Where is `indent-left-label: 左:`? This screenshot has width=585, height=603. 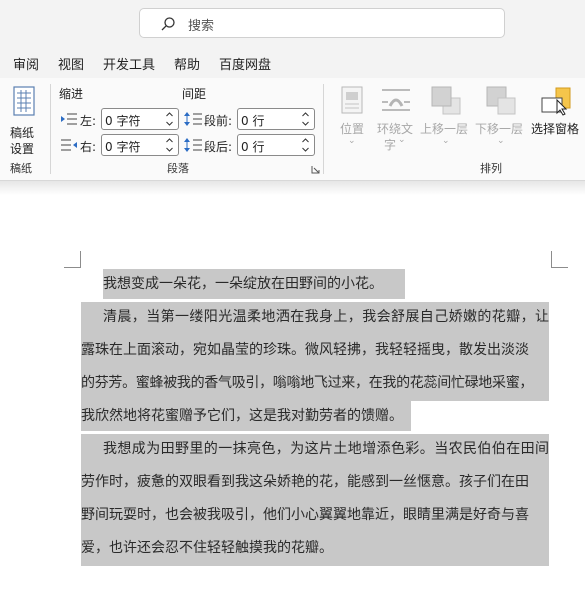
indent-left-label: 左: is located at coordinates (88, 121).